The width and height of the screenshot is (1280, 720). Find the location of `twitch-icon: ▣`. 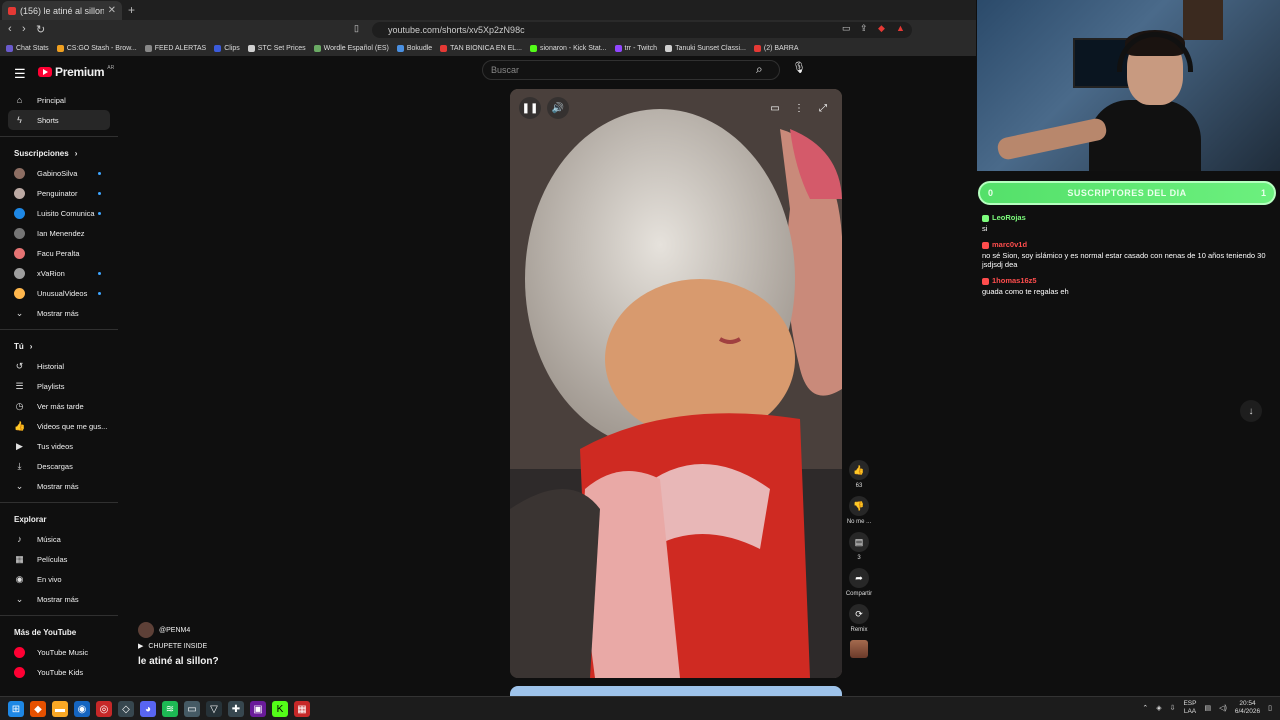

twitch-icon: ▣ is located at coordinates (258, 709).